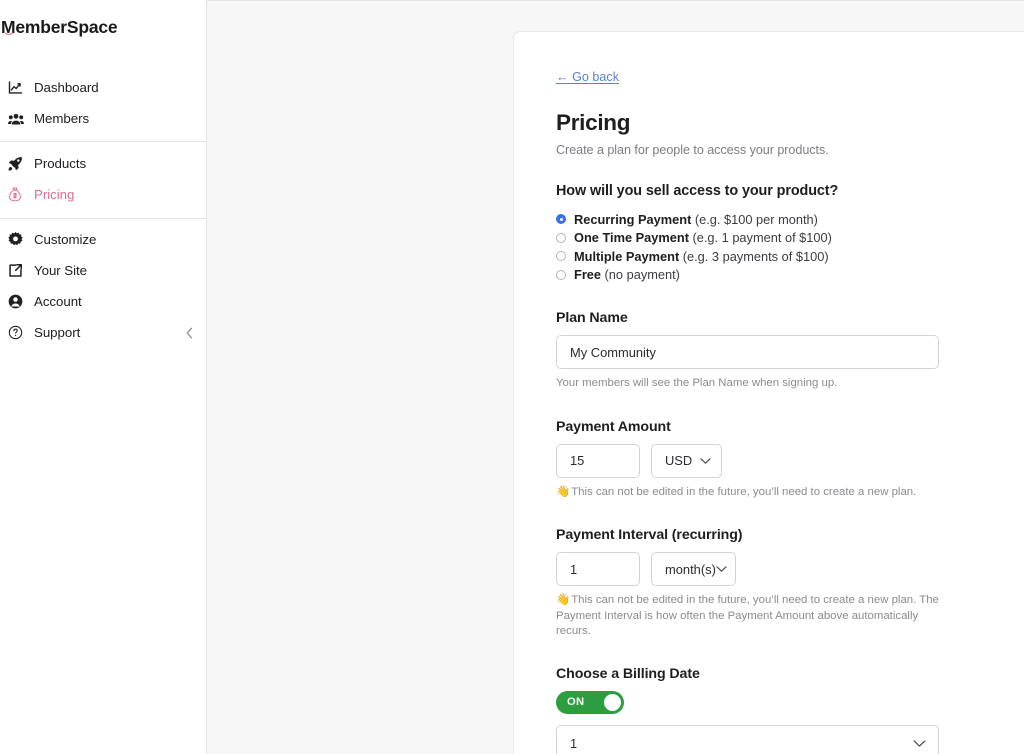 This screenshot has height=754, width=1024. I want to click on payment-interval-value: 1, so click(574, 569).